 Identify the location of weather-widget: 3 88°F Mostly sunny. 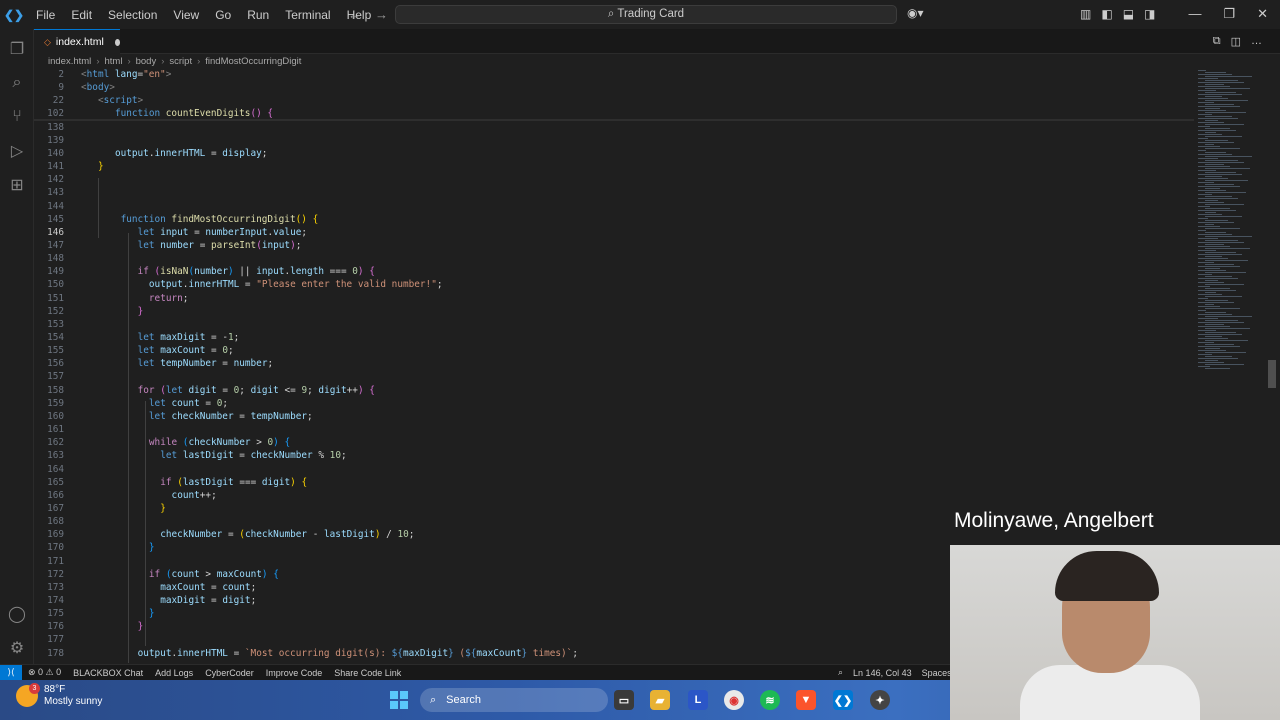
(59, 695).